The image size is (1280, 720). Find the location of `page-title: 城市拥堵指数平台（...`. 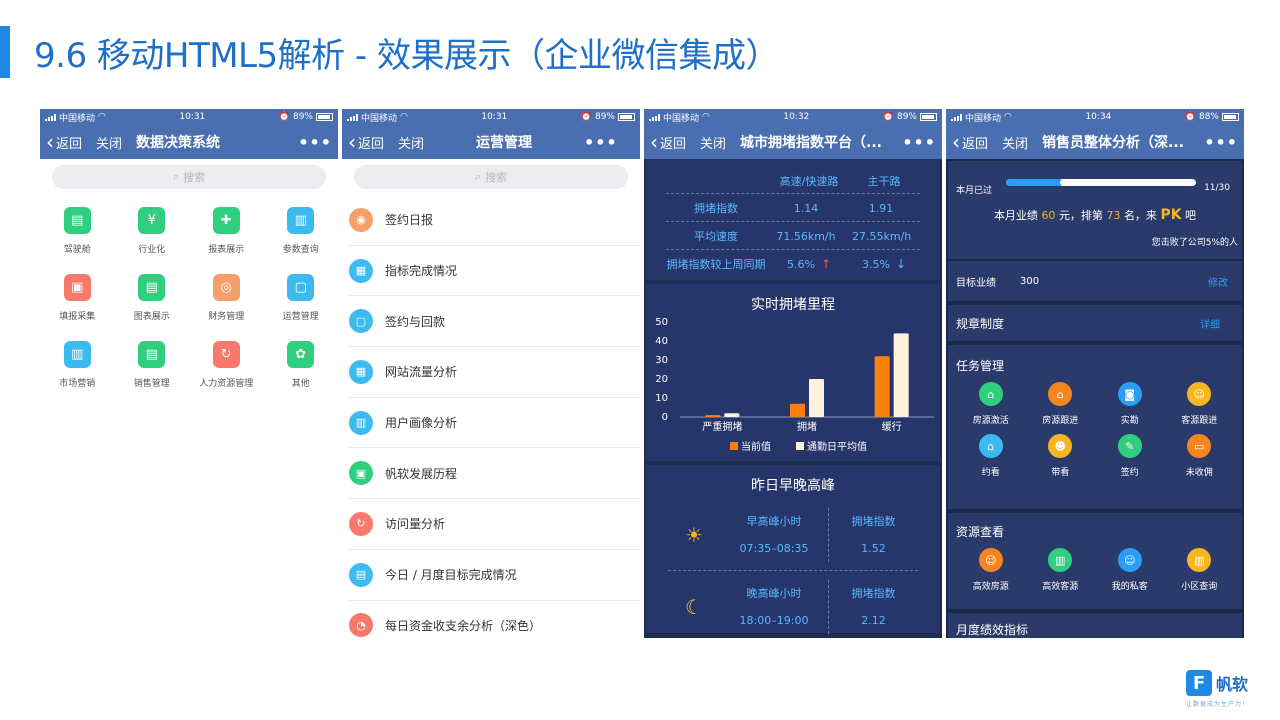

page-title: 城市拥堵指数平台（... is located at coordinates (811, 143).